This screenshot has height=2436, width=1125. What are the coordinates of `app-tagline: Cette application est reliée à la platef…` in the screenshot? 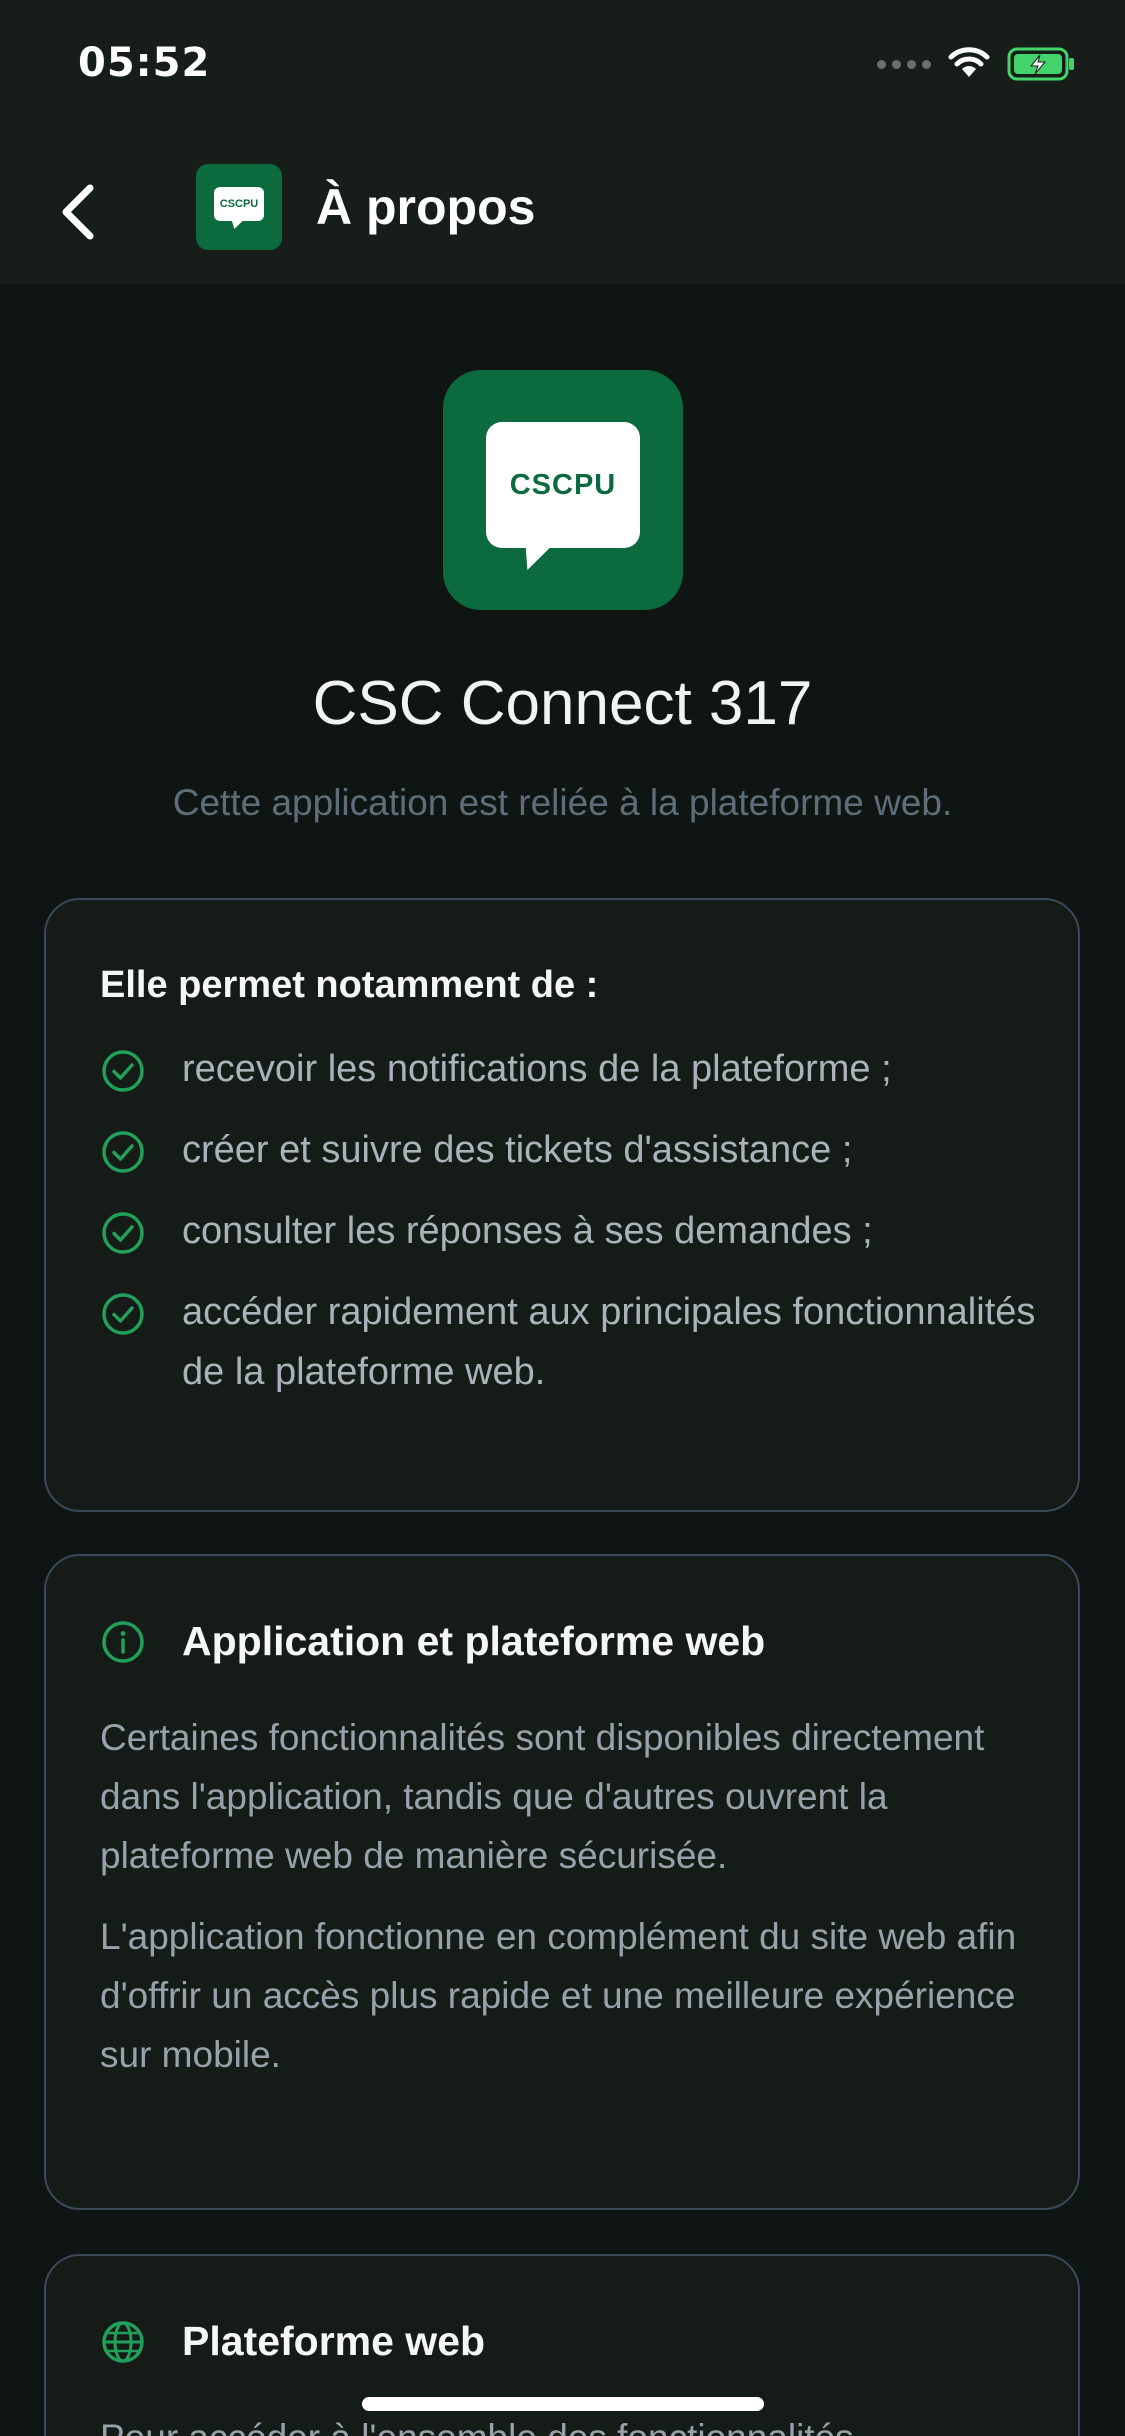 It's located at (562, 802).